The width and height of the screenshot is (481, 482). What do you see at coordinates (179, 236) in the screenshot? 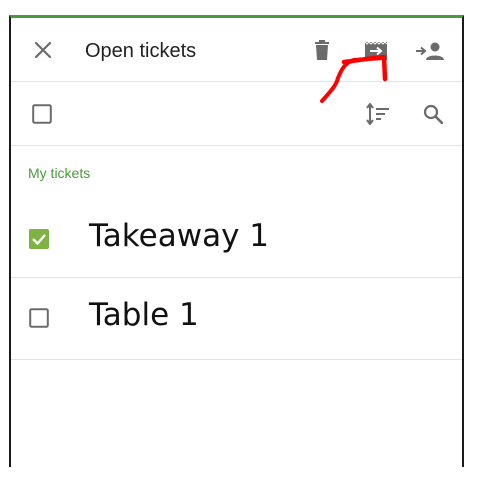
I see `ticket-label: Takeaway 1` at bounding box center [179, 236].